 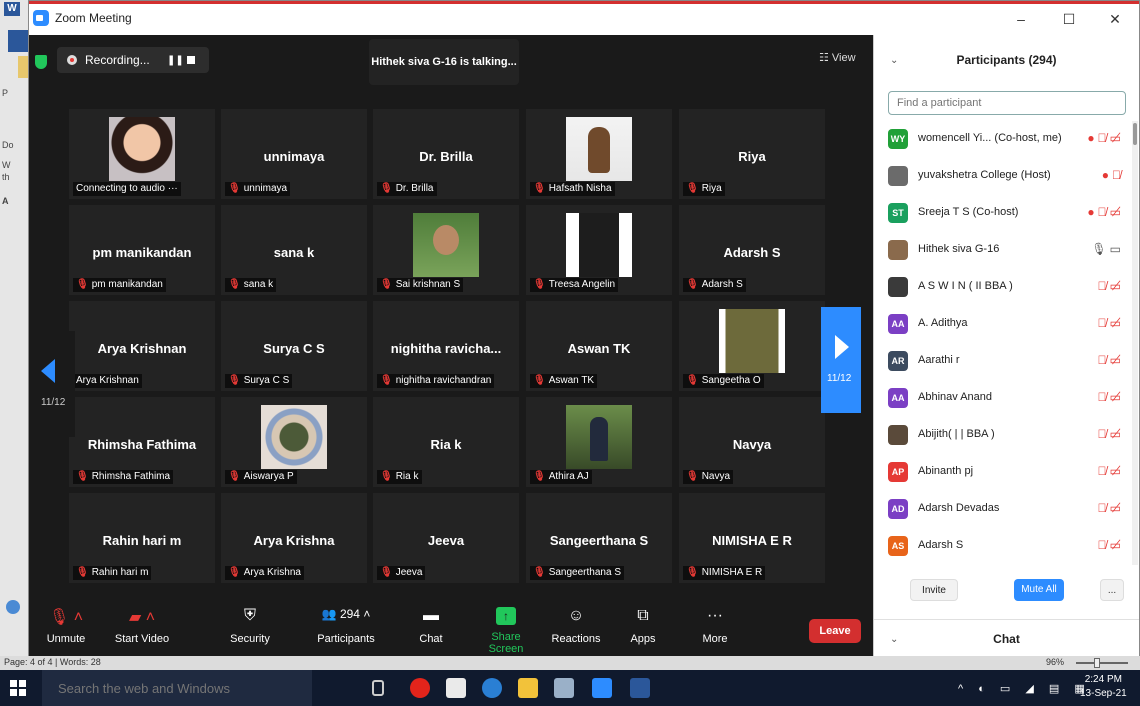 I want to click on task-view-icon, so click(x=378, y=688).